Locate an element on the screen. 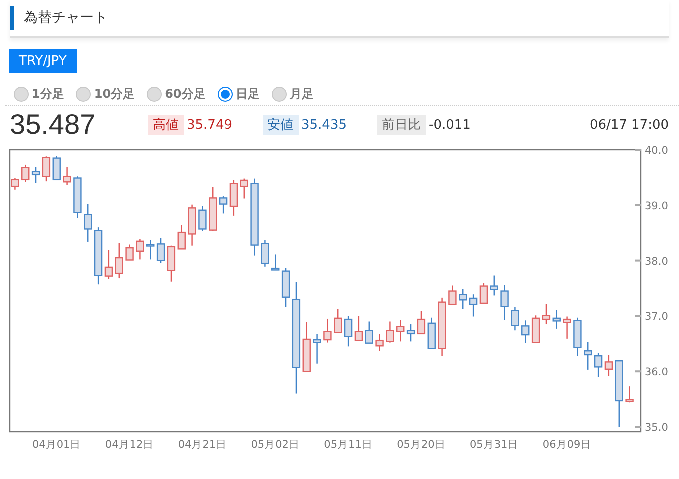 The width and height of the screenshot is (679, 479). x-axis-label: 04月01日 is located at coordinates (57, 445).